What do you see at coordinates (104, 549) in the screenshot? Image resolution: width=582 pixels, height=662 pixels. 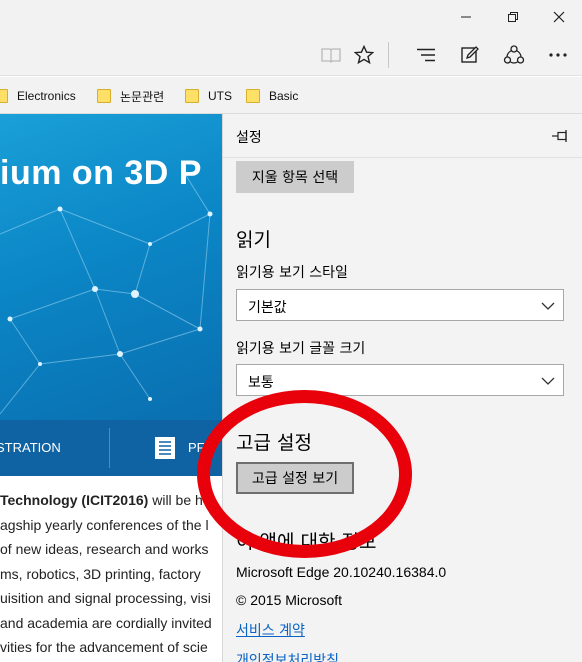 I see `text-line: of new ideas, research and works` at bounding box center [104, 549].